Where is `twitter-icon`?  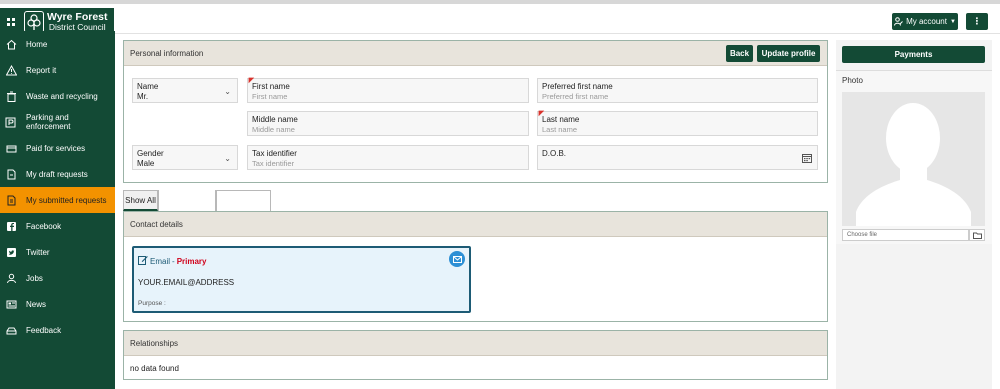
twitter-icon is located at coordinates (11, 252).